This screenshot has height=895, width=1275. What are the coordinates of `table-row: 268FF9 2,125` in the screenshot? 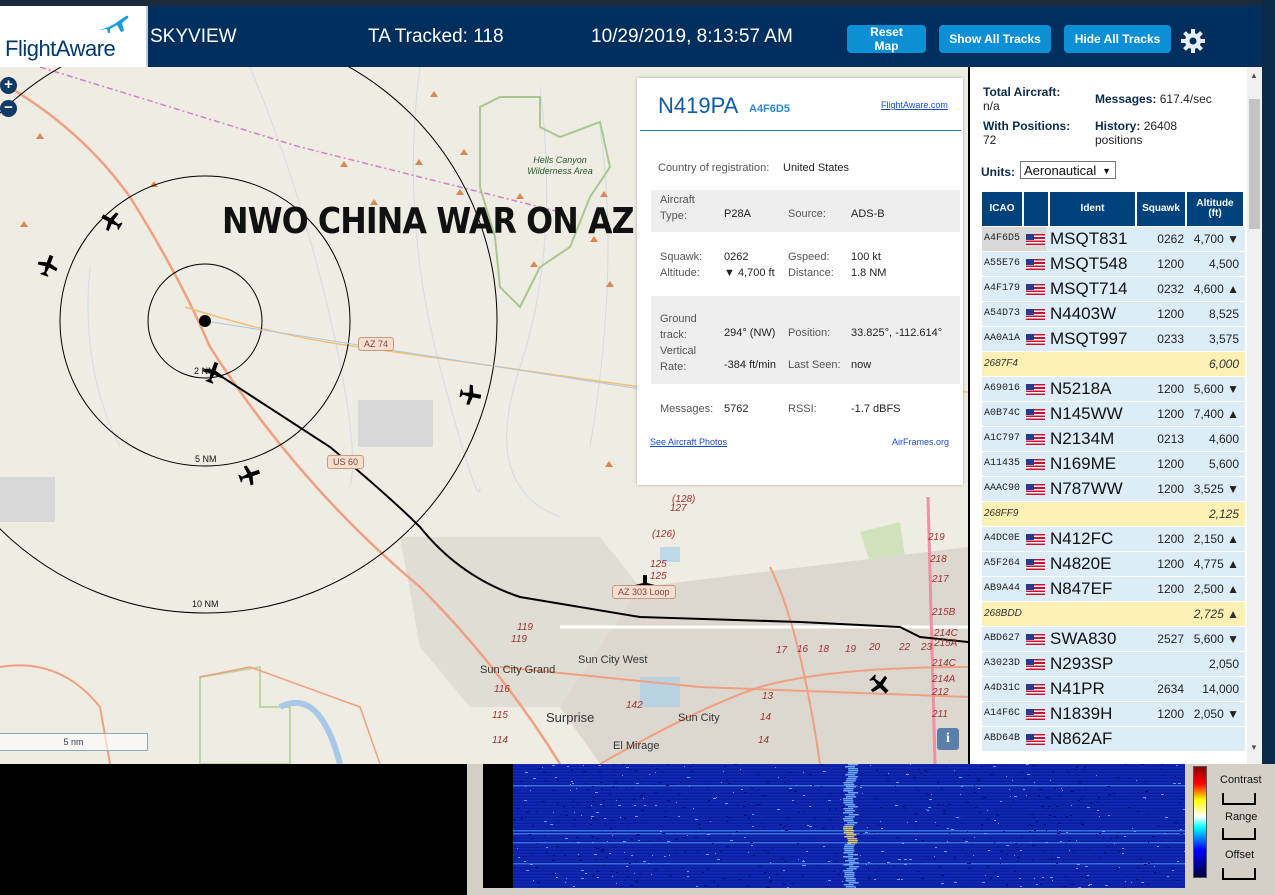 It's located at (1113, 514).